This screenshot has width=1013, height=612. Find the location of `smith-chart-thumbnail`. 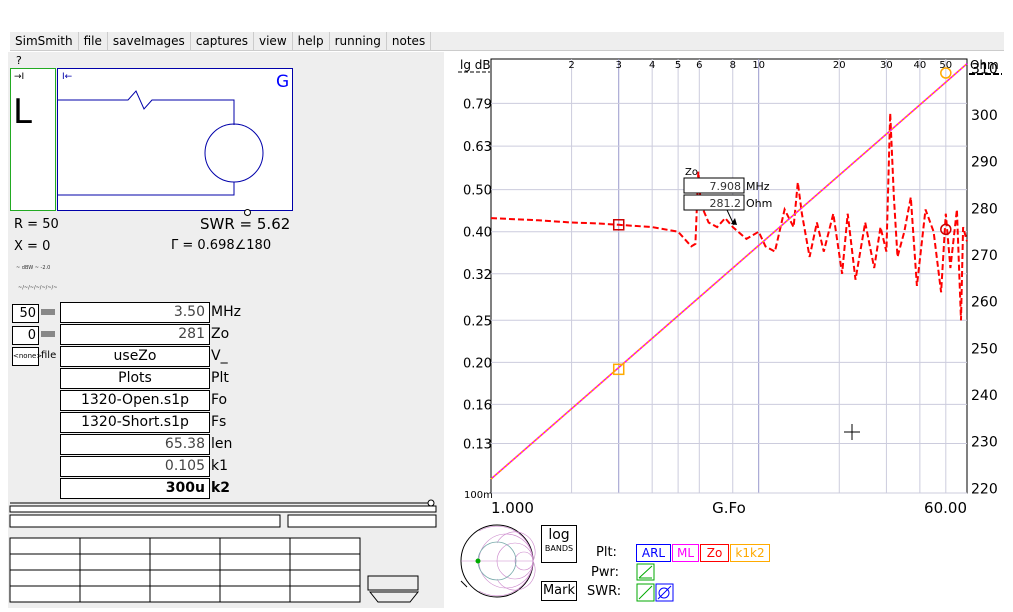

smith-chart-thumbnail is located at coordinates (498, 561).